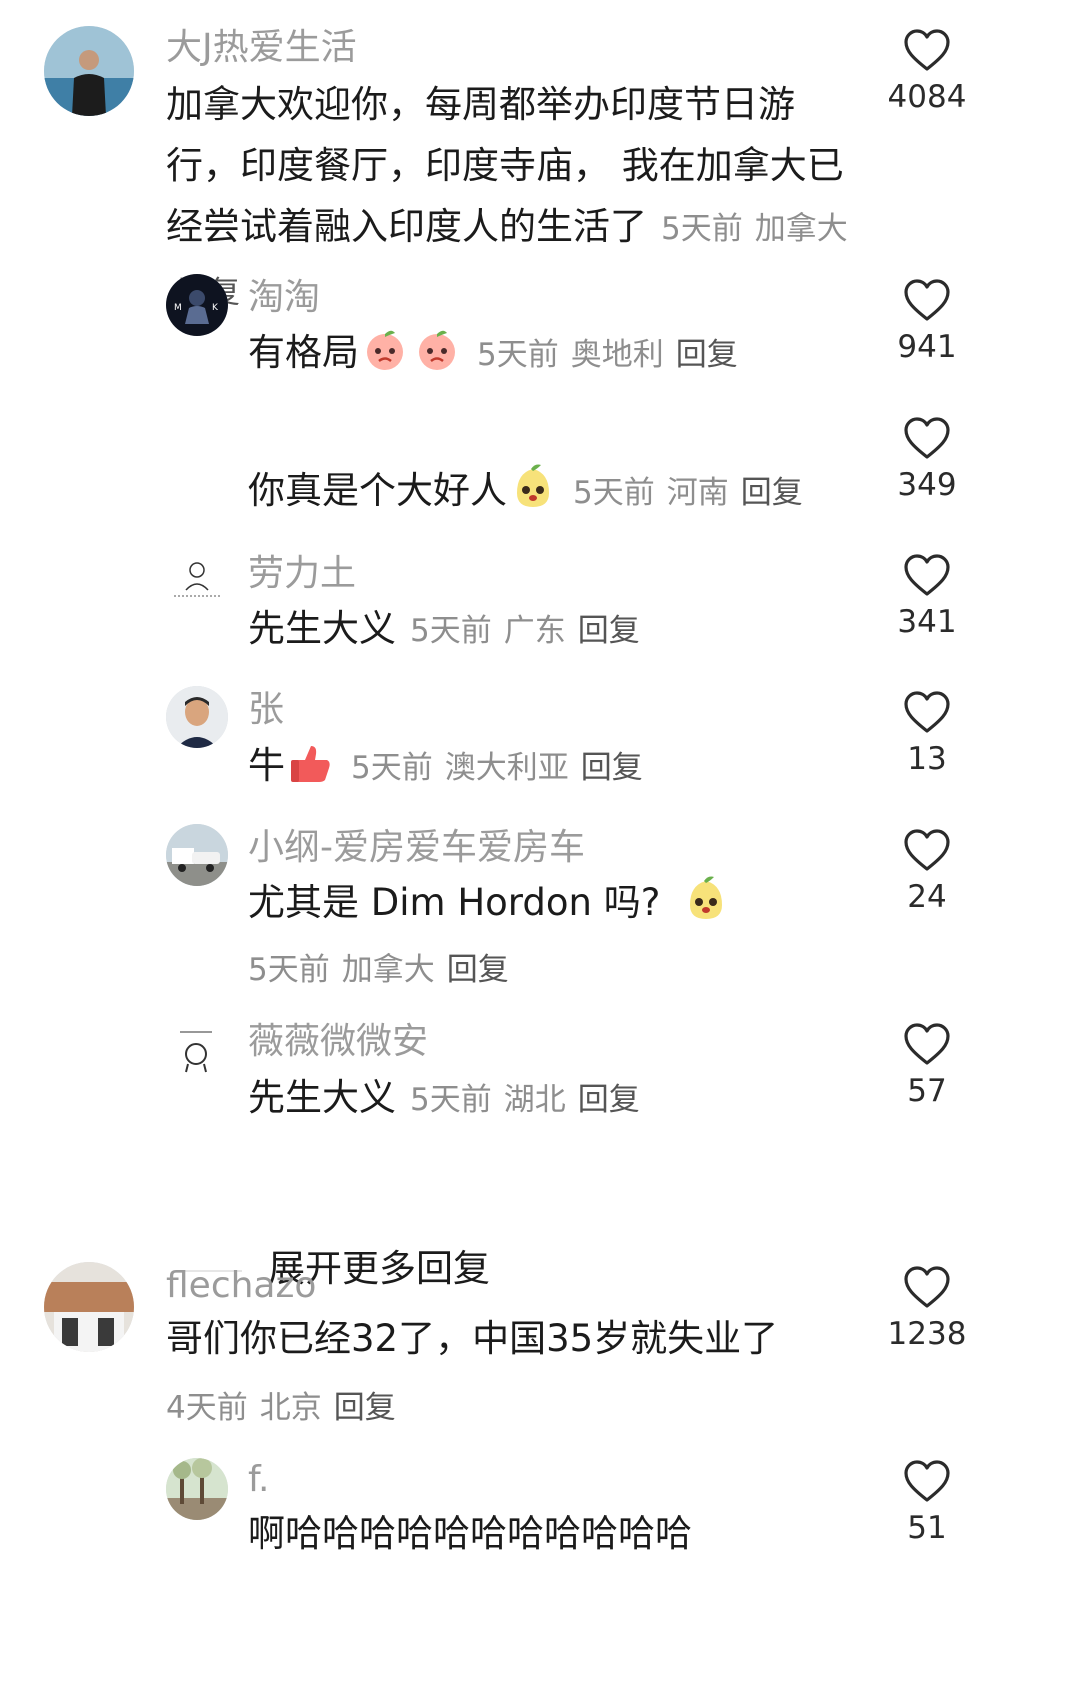  What do you see at coordinates (207, 1408) in the screenshot?
I see `comment-time: 4天前` at bounding box center [207, 1408].